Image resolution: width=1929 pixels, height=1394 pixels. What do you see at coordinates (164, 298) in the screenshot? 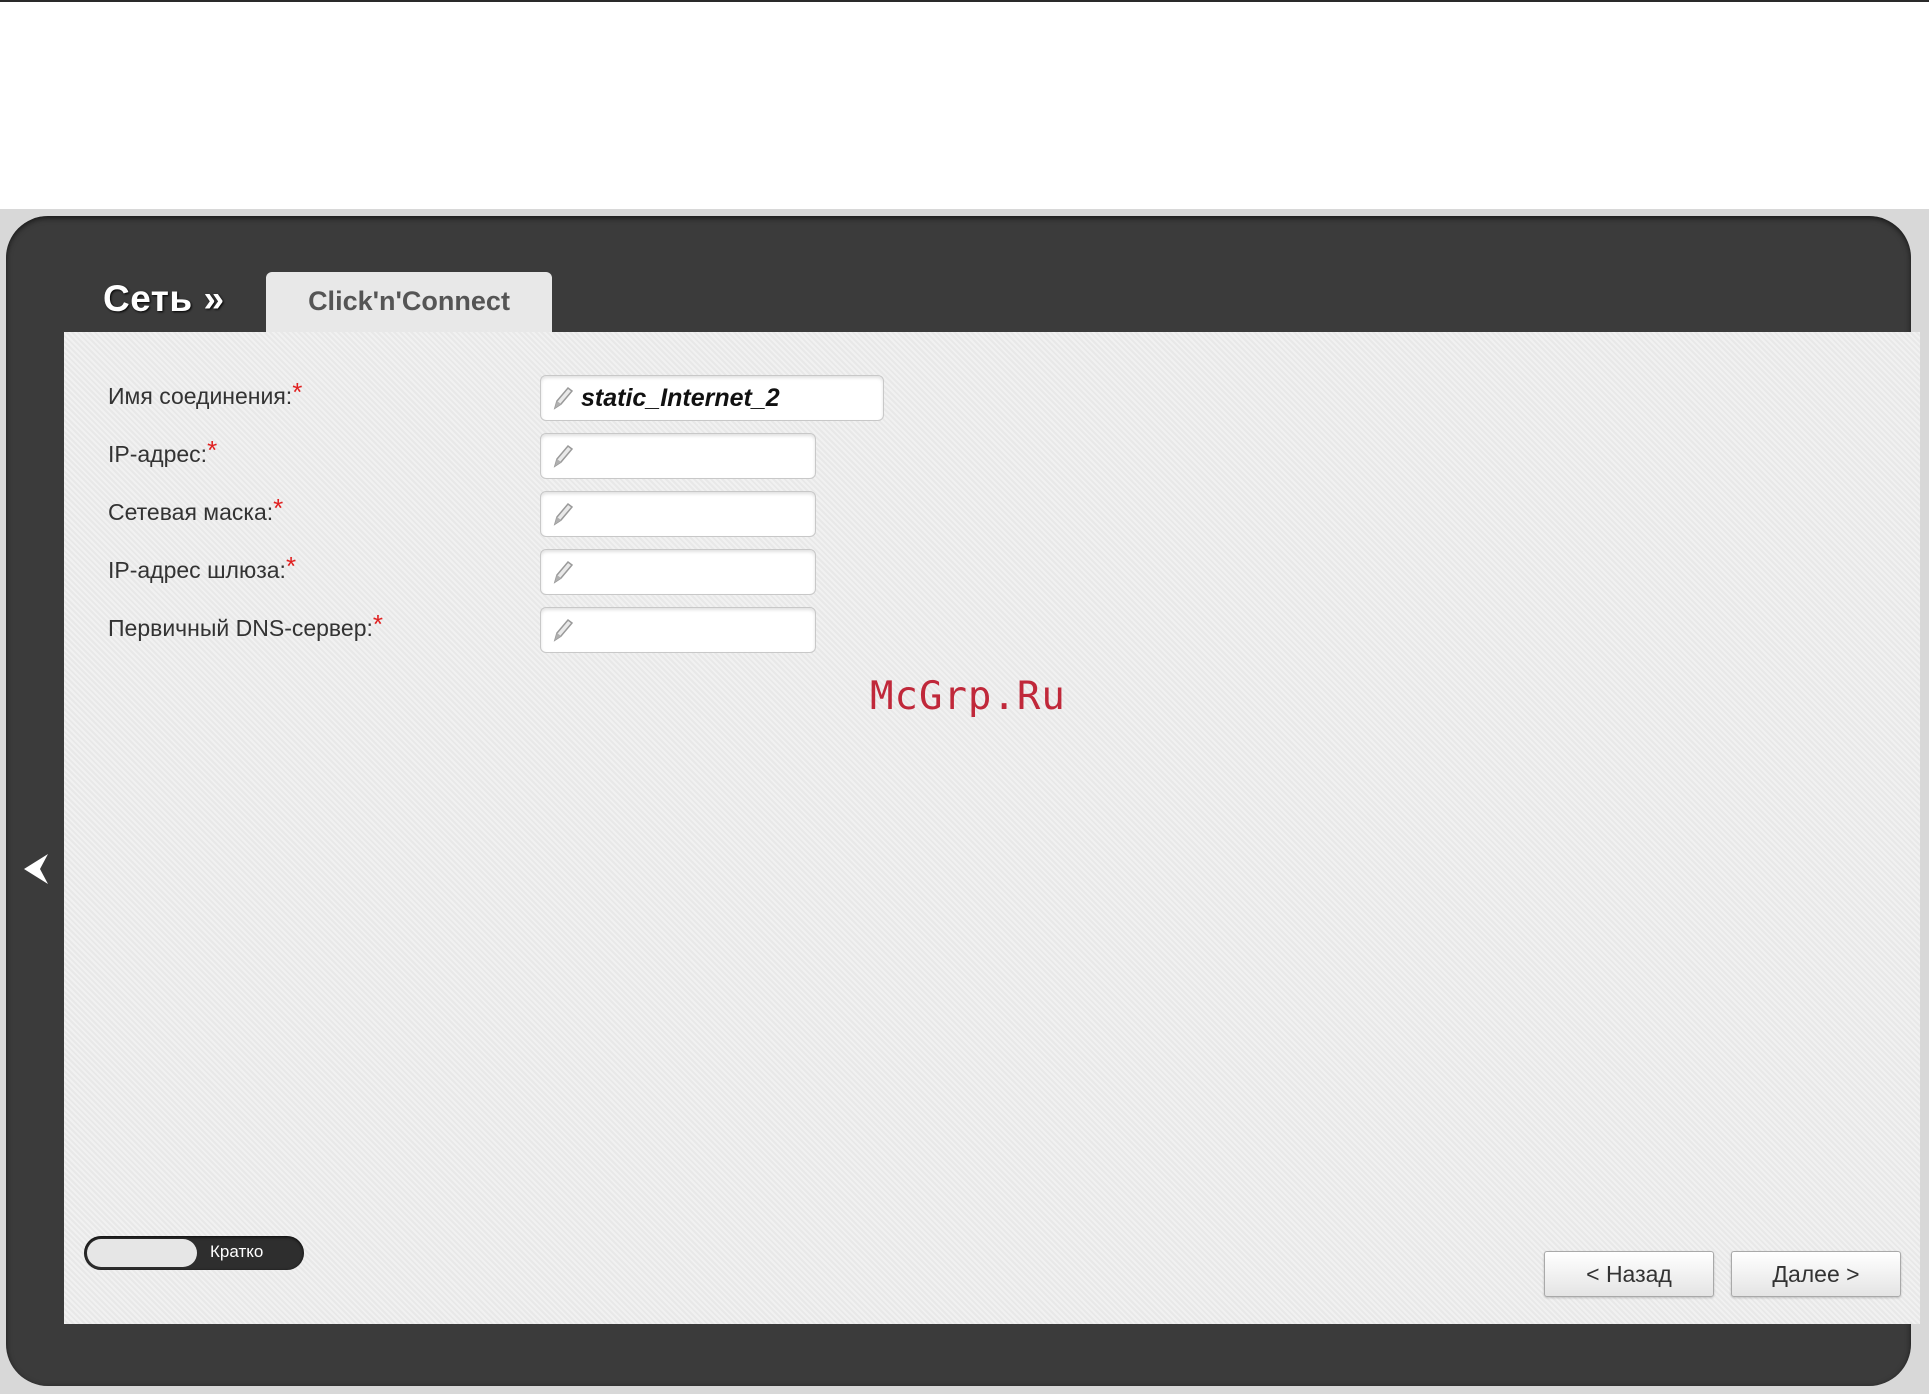
I see `section-title: Сеть »` at bounding box center [164, 298].